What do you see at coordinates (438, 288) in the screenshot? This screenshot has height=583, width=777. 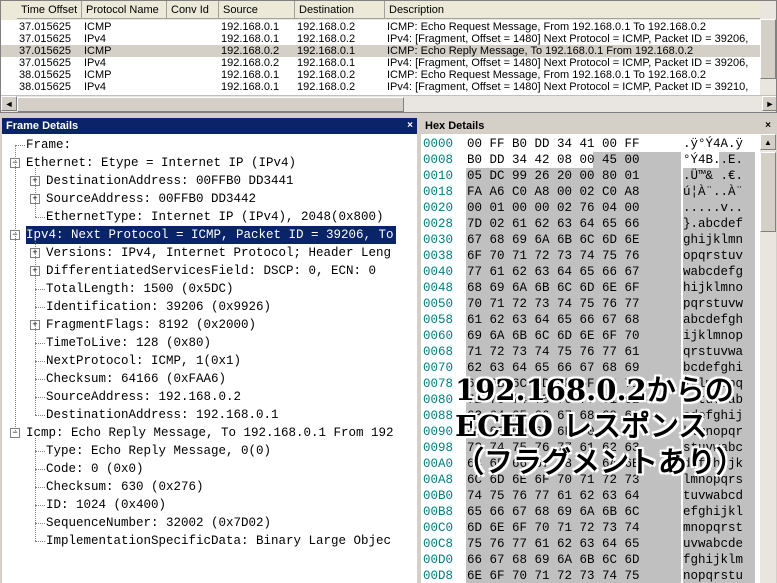 I see `hex-offset: 0048` at bounding box center [438, 288].